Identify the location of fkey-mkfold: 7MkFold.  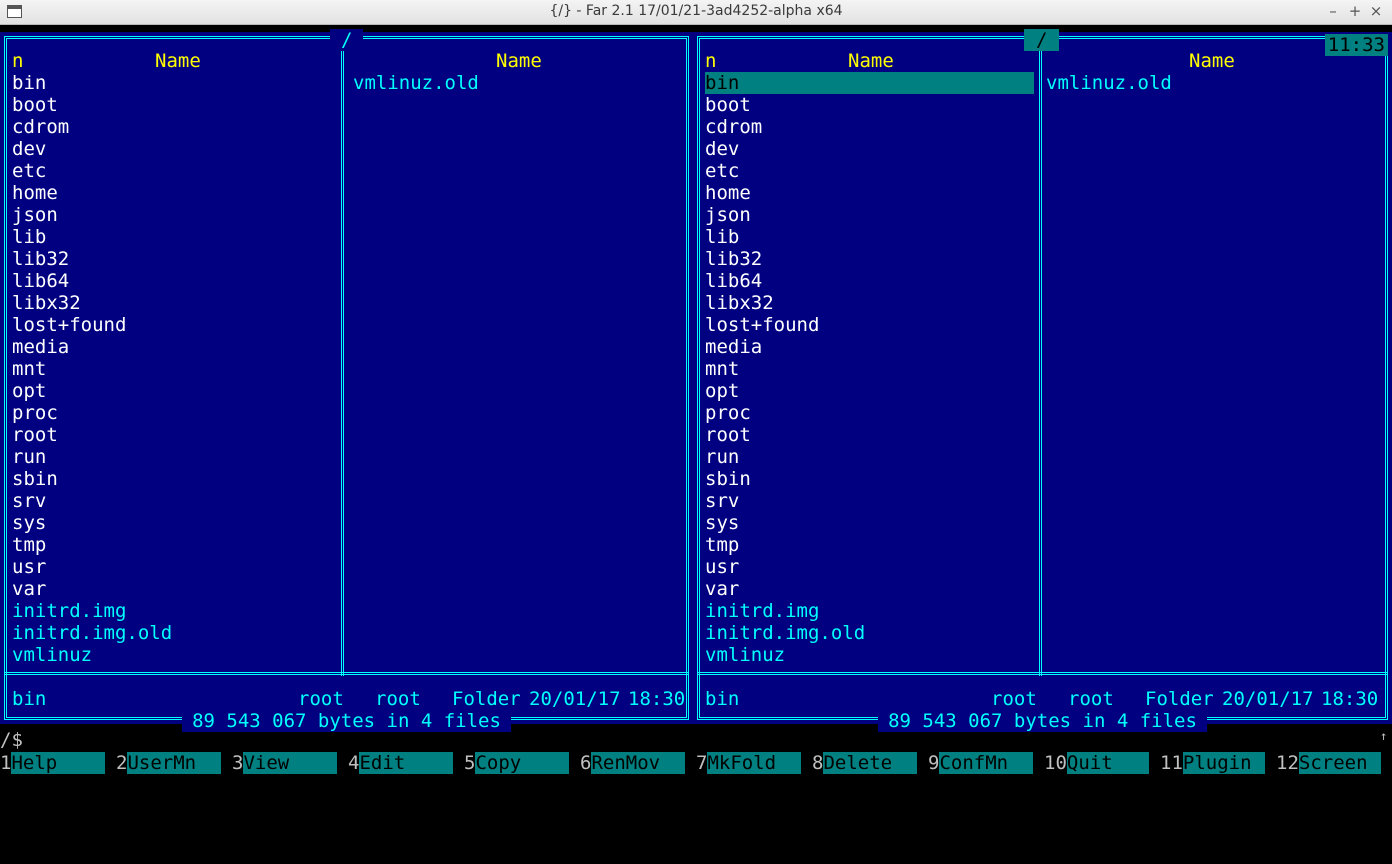
(749, 763).